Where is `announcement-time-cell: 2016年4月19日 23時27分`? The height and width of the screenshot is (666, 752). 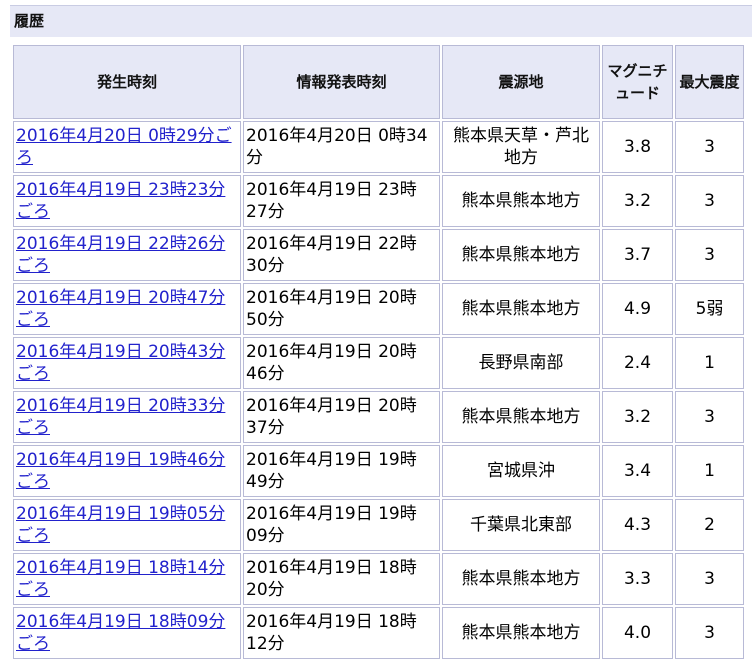 announcement-time-cell: 2016年4月19日 23時27分 is located at coordinates (341, 201).